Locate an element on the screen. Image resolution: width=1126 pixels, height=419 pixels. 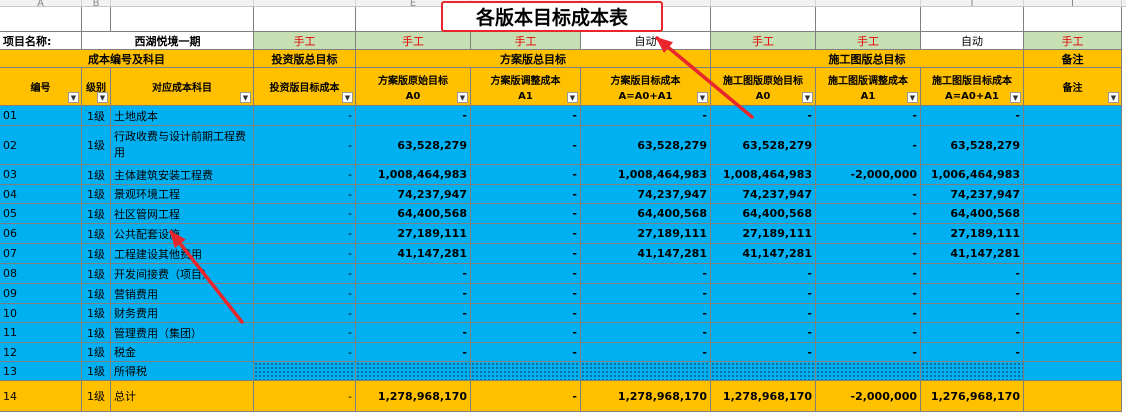
table-cell-cons-orig: 1,008,464,983 is located at coordinates (763, 175).